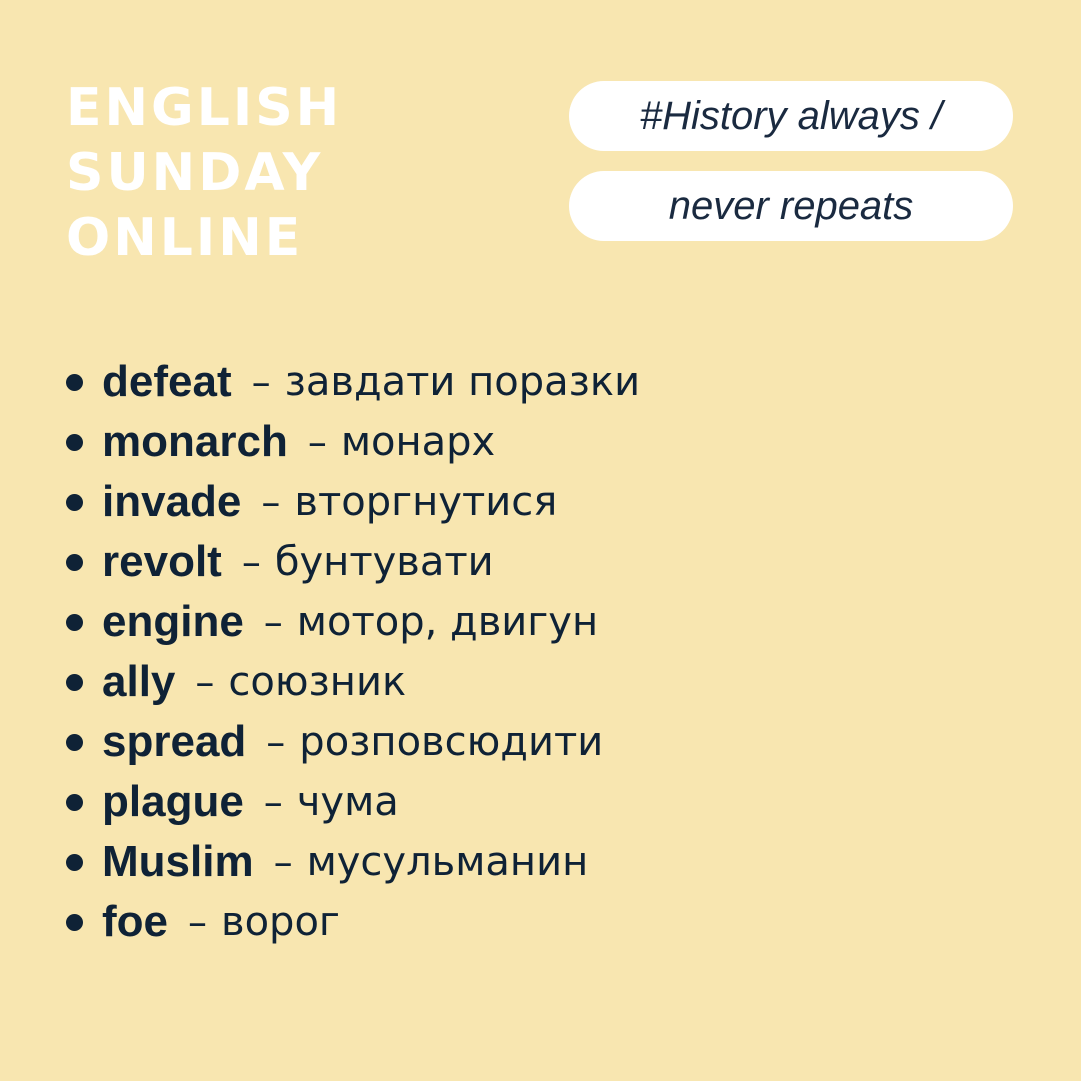 This screenshot has height=1081, width=1081. Describe the element at coordinates (174, 741) in the screenshot. I see `vocab-term: spread` at that location.